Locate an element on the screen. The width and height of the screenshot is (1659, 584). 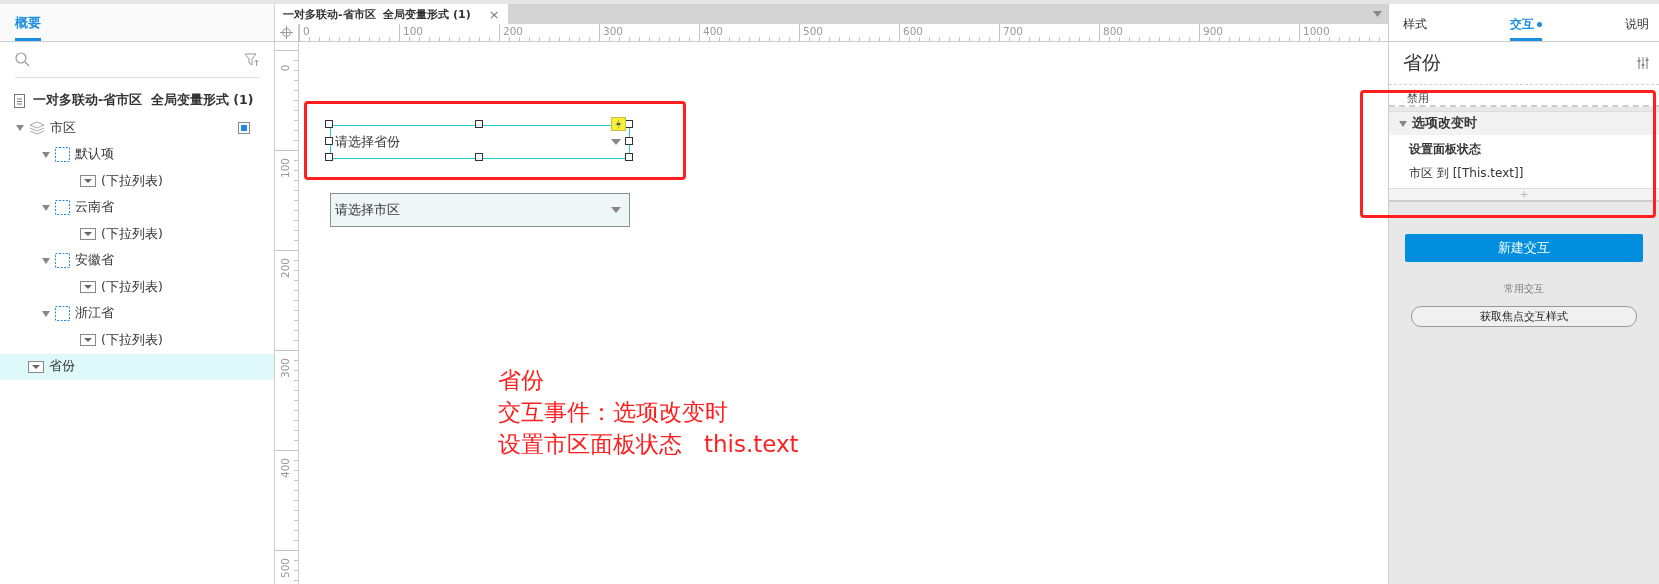
tree-item: 市区 is located at coordinates (137, 128).